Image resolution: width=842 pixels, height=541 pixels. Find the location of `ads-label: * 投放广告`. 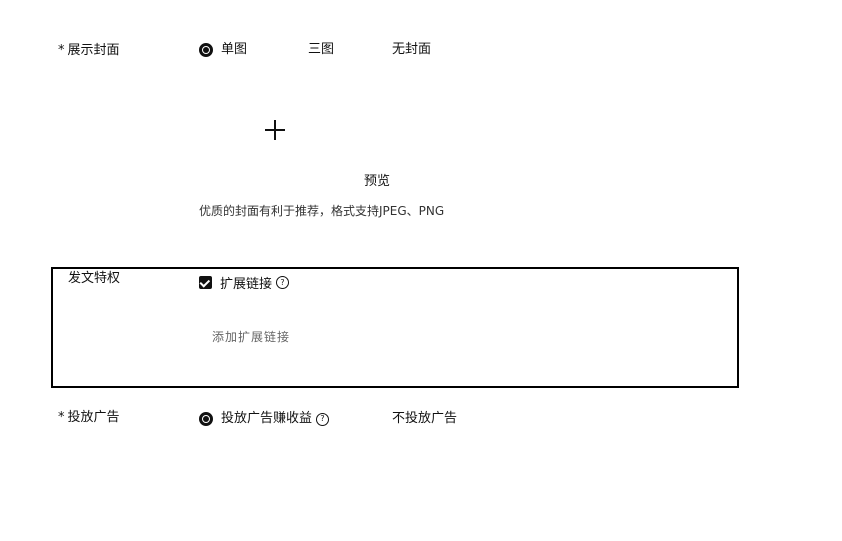

ads-label: * 投放广告 is located at coordinates (89, 418).